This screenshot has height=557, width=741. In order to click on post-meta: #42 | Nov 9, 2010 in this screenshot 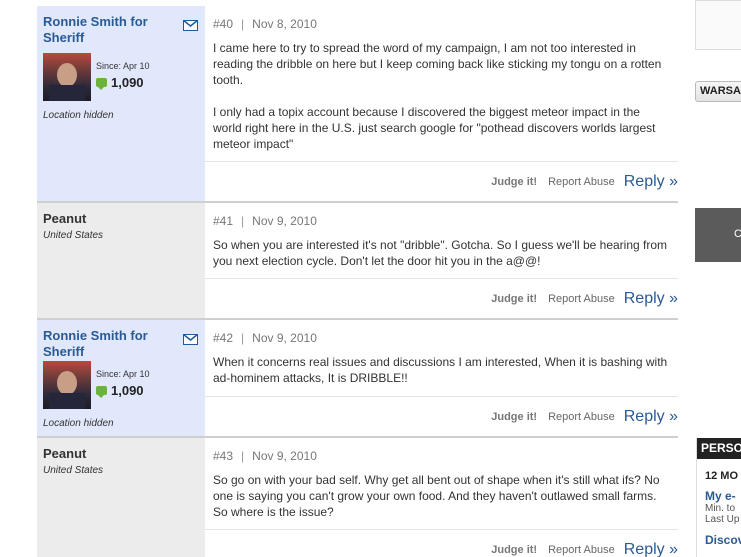, I will do `click(265, 338)`.